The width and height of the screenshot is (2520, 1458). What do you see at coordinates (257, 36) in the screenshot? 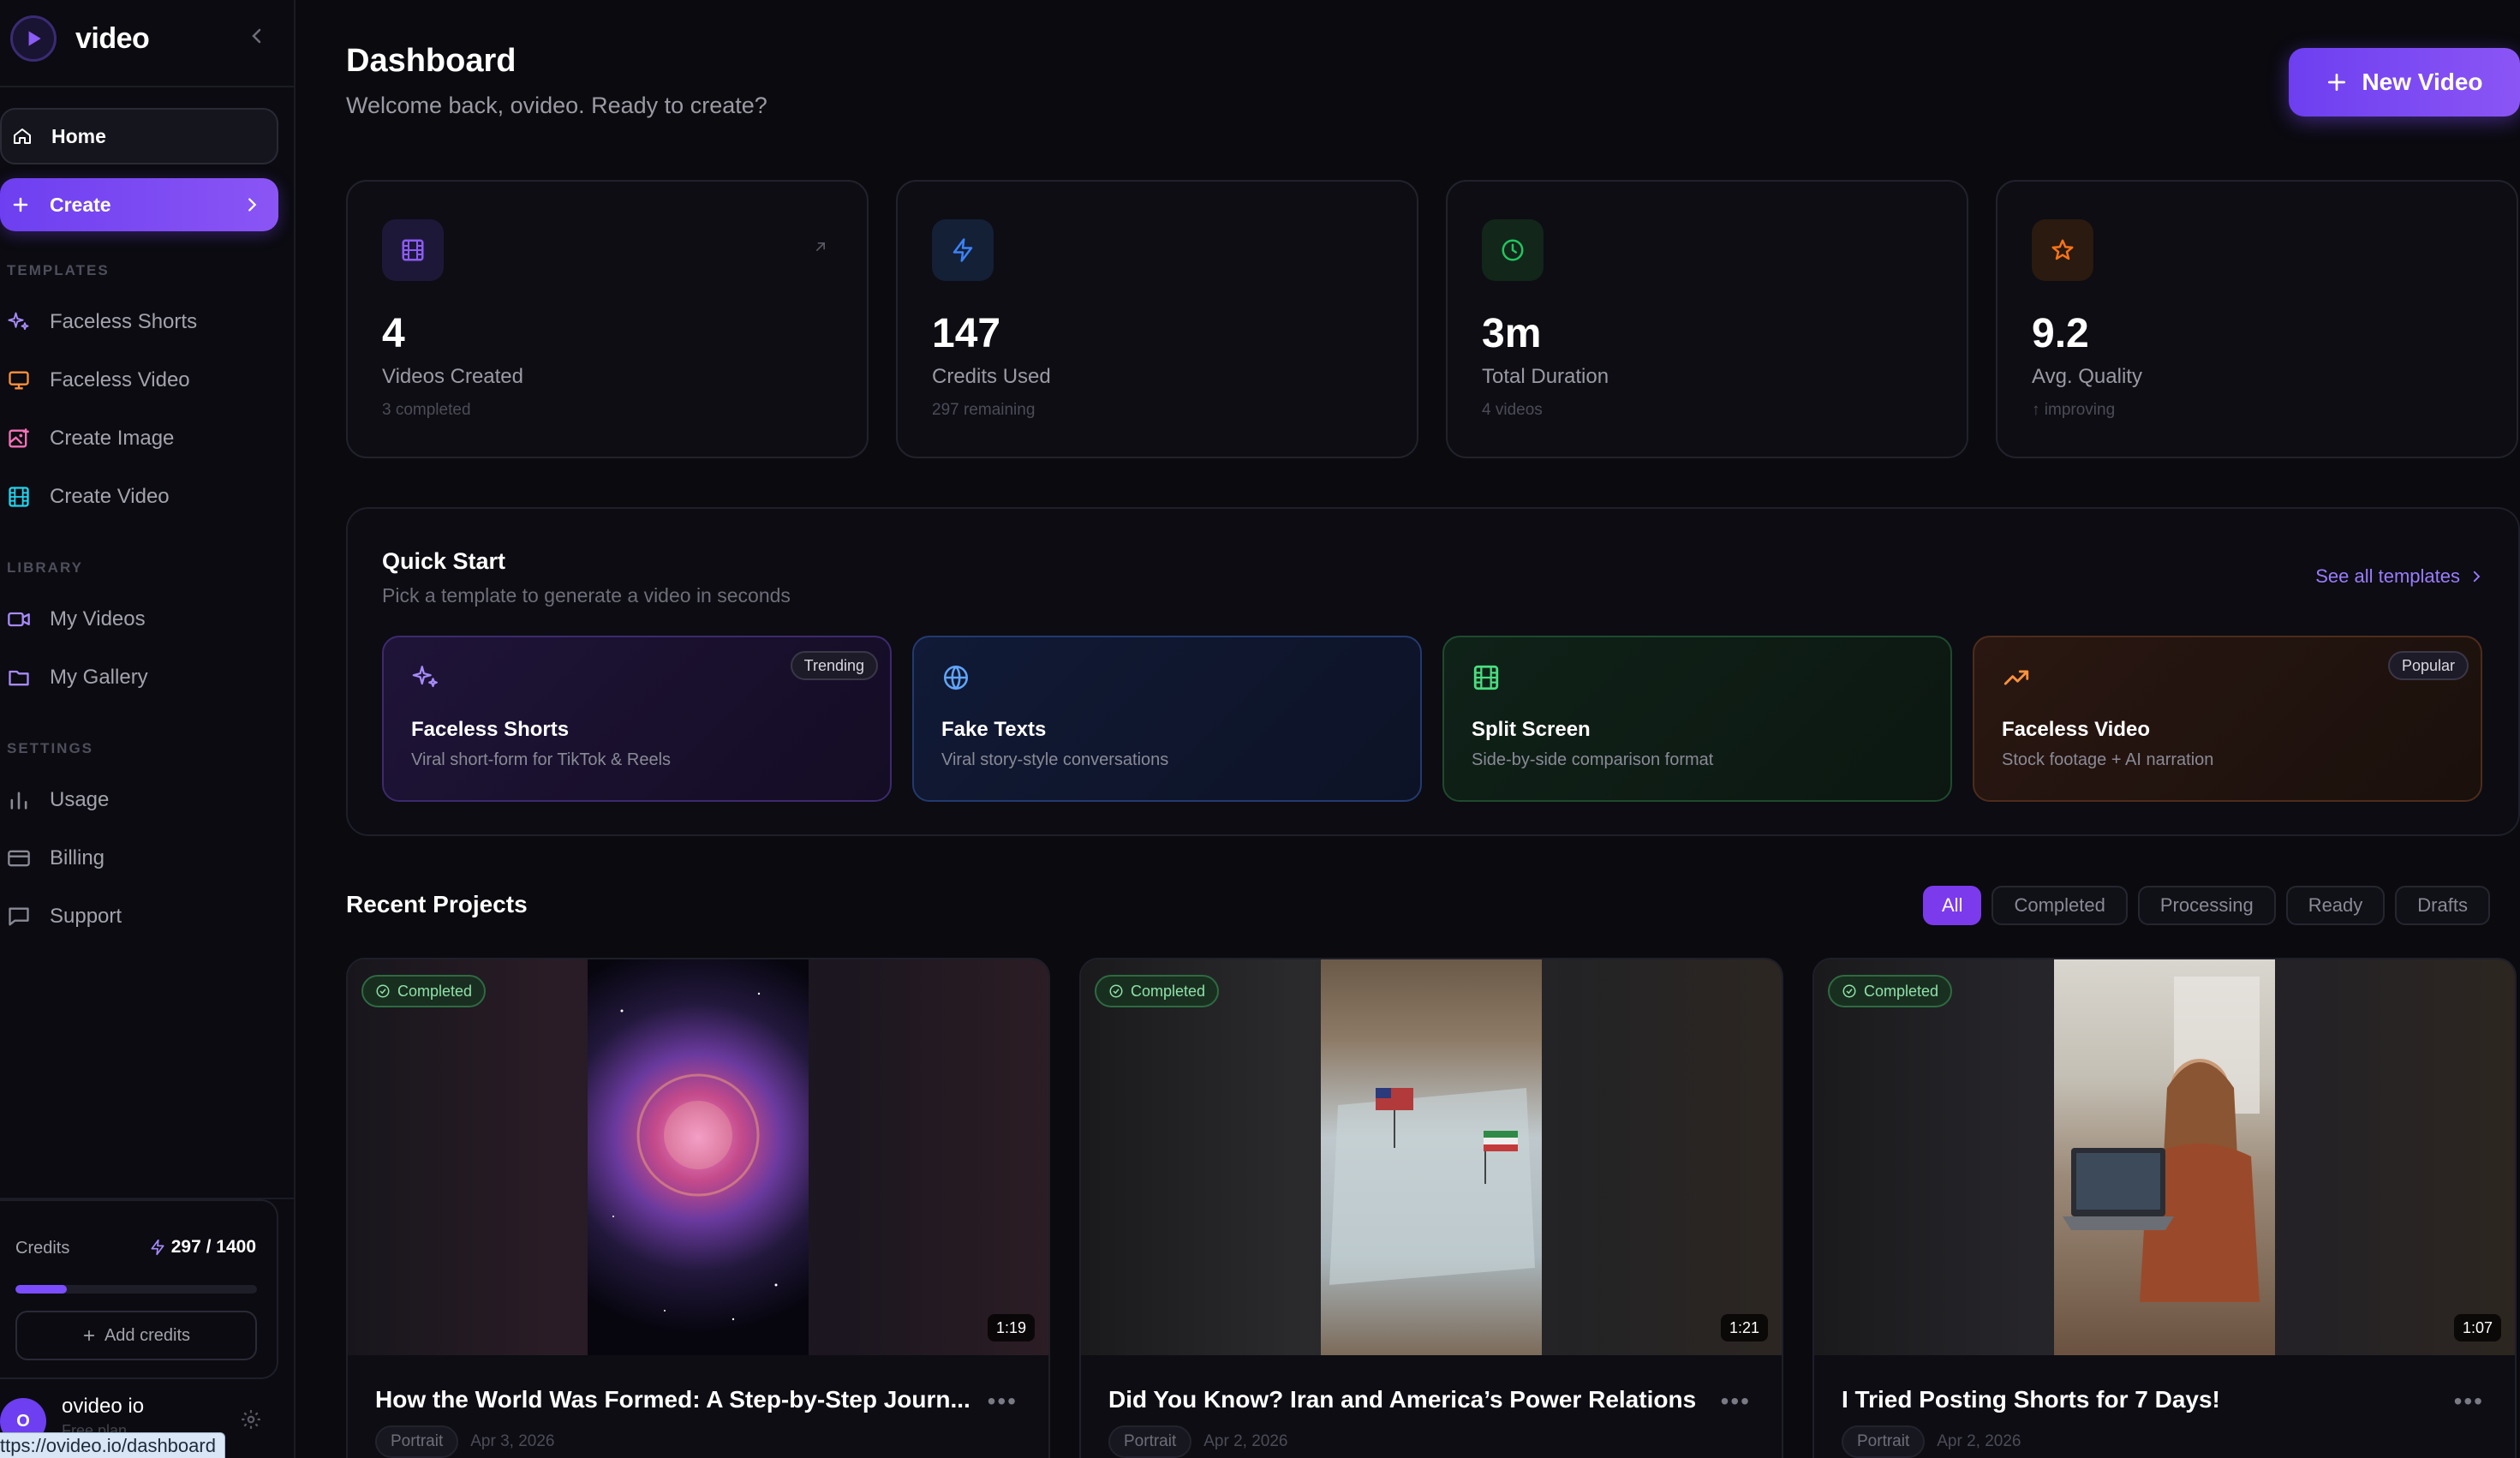
I see `collapse-sidebar-icon` at bounding box center [257, 36].